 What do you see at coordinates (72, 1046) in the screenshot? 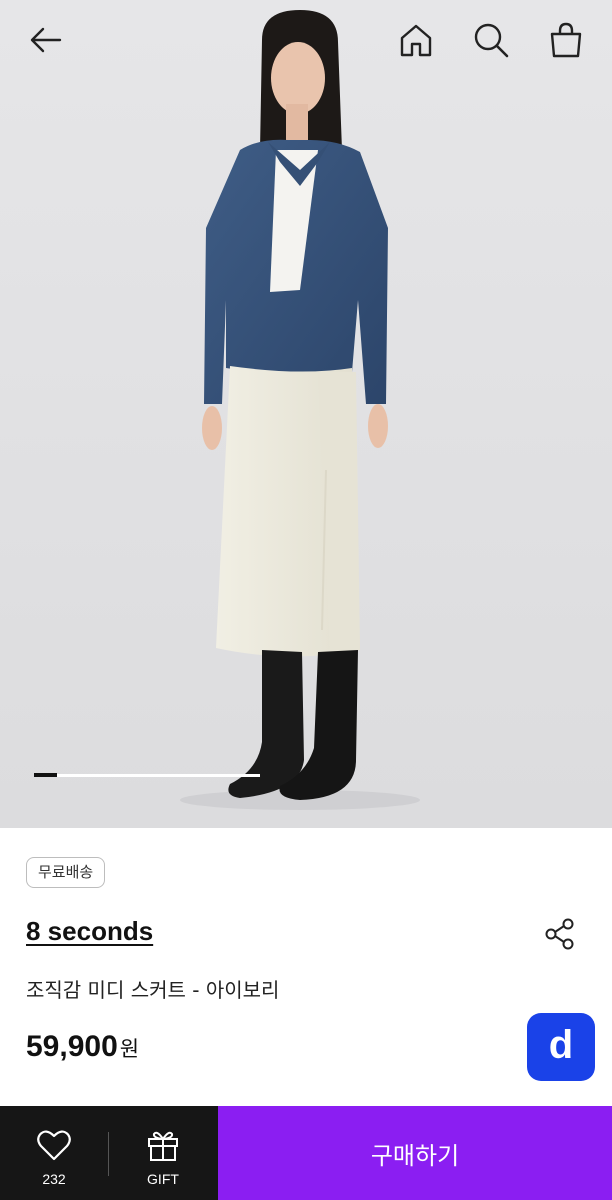
I see `price-amount: 59,900` at bounding box center [72, 1046].